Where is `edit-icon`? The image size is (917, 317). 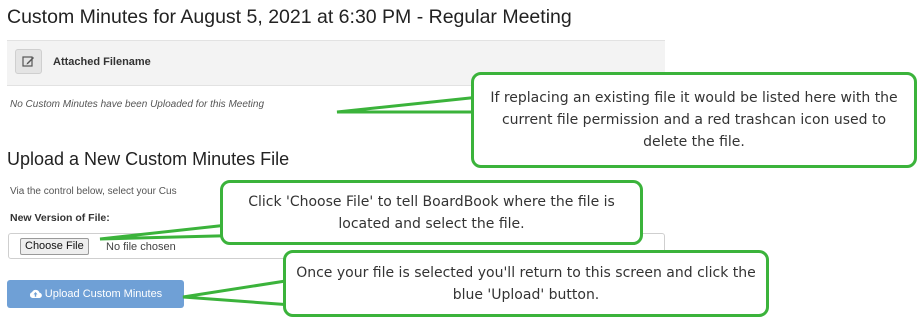
edit-icon is located at coordinates (28, 61).